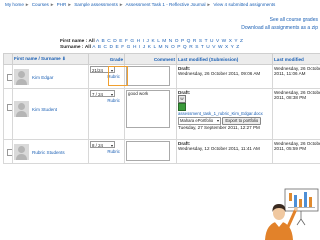 The width and height of the screenshot is (320, 240). I want to click on export-portfolio-button: Export to portfolio, so click(242, 121).